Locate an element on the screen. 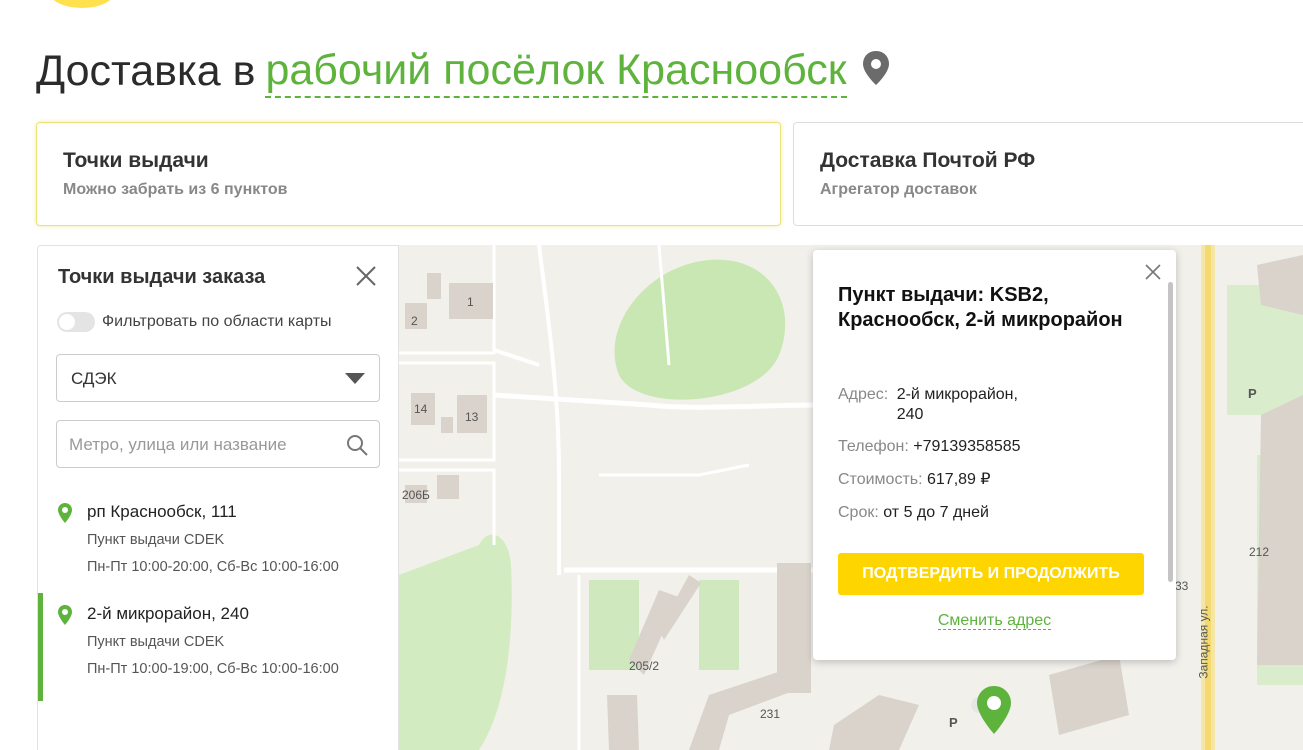 The image size is (1303, 750). map-label-building: 206Б is located at coordinates (416, 495).